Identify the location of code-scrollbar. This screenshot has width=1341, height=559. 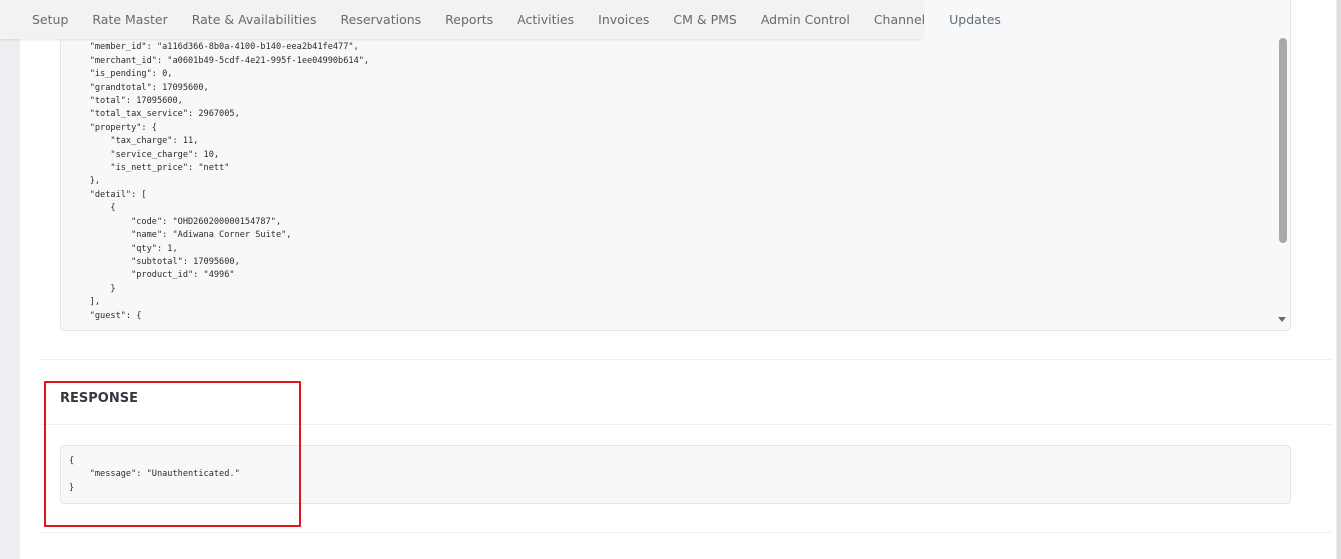
(1282, 165).